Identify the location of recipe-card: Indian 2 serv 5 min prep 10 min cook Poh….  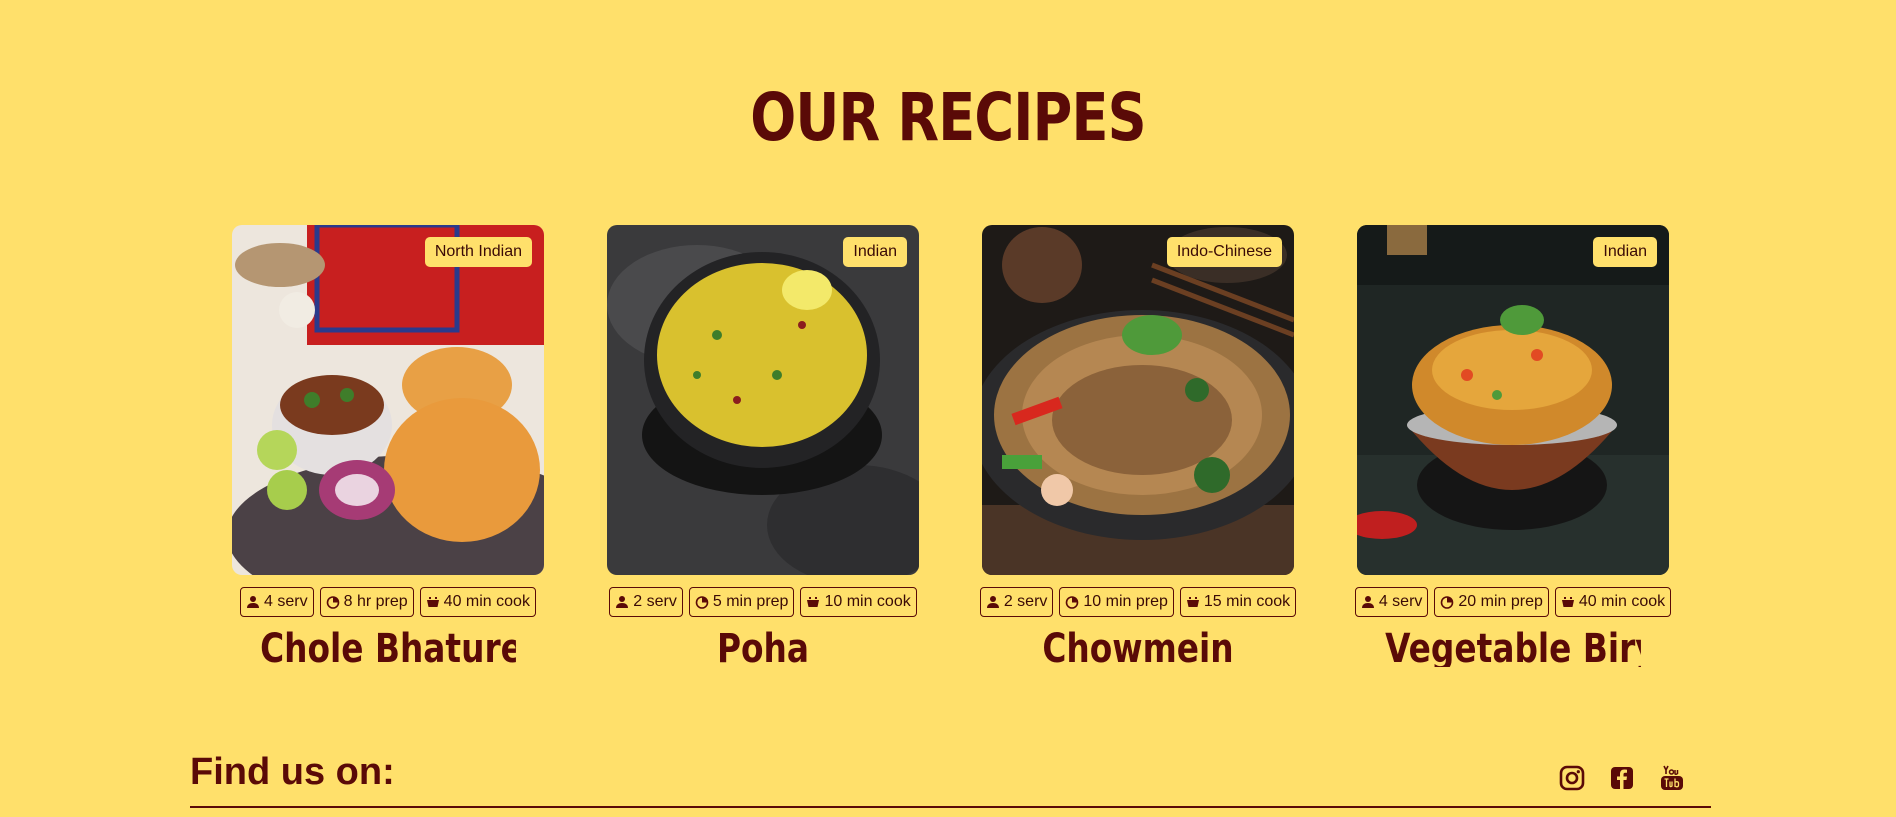
(763, 446).